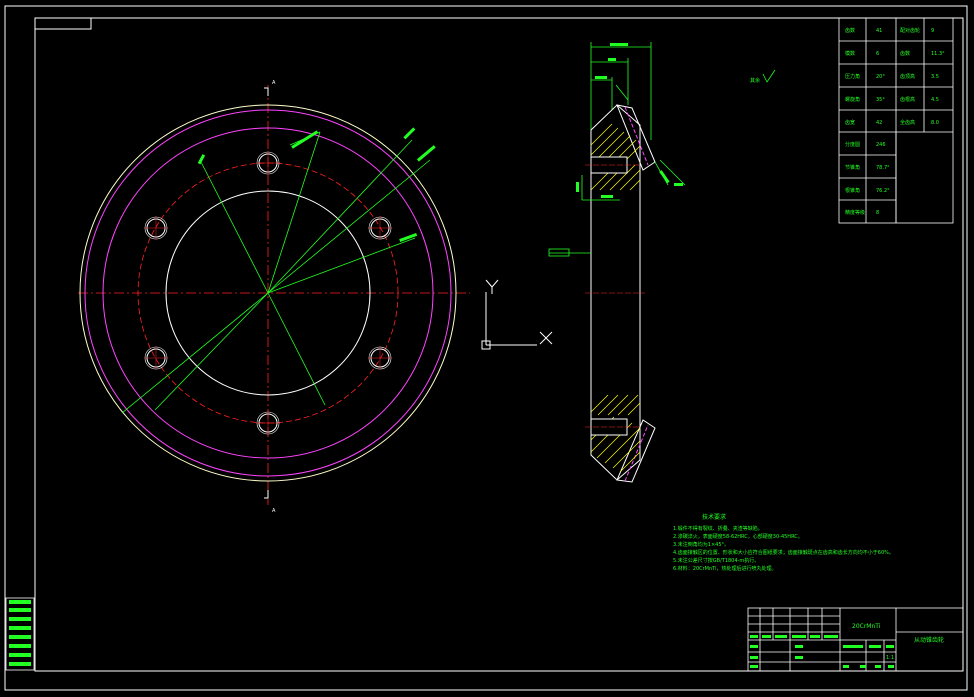 The image size is (974, 697). Describe the element at coordinates (850, 30) in the screenshot. I see `param-label: 齿数` at that location.